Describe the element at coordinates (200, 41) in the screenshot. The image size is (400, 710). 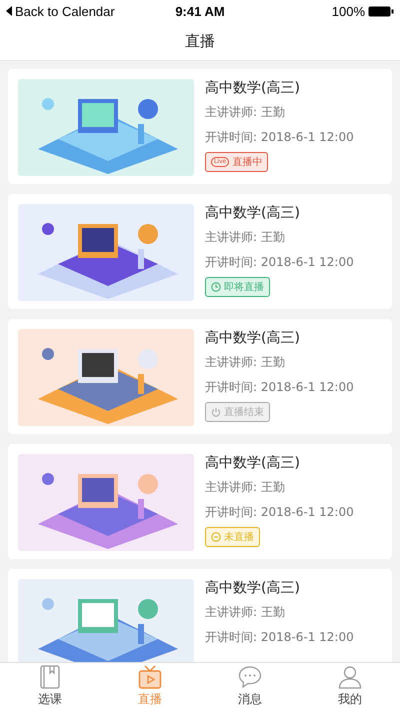
I see `page-title: 直播` at that location.